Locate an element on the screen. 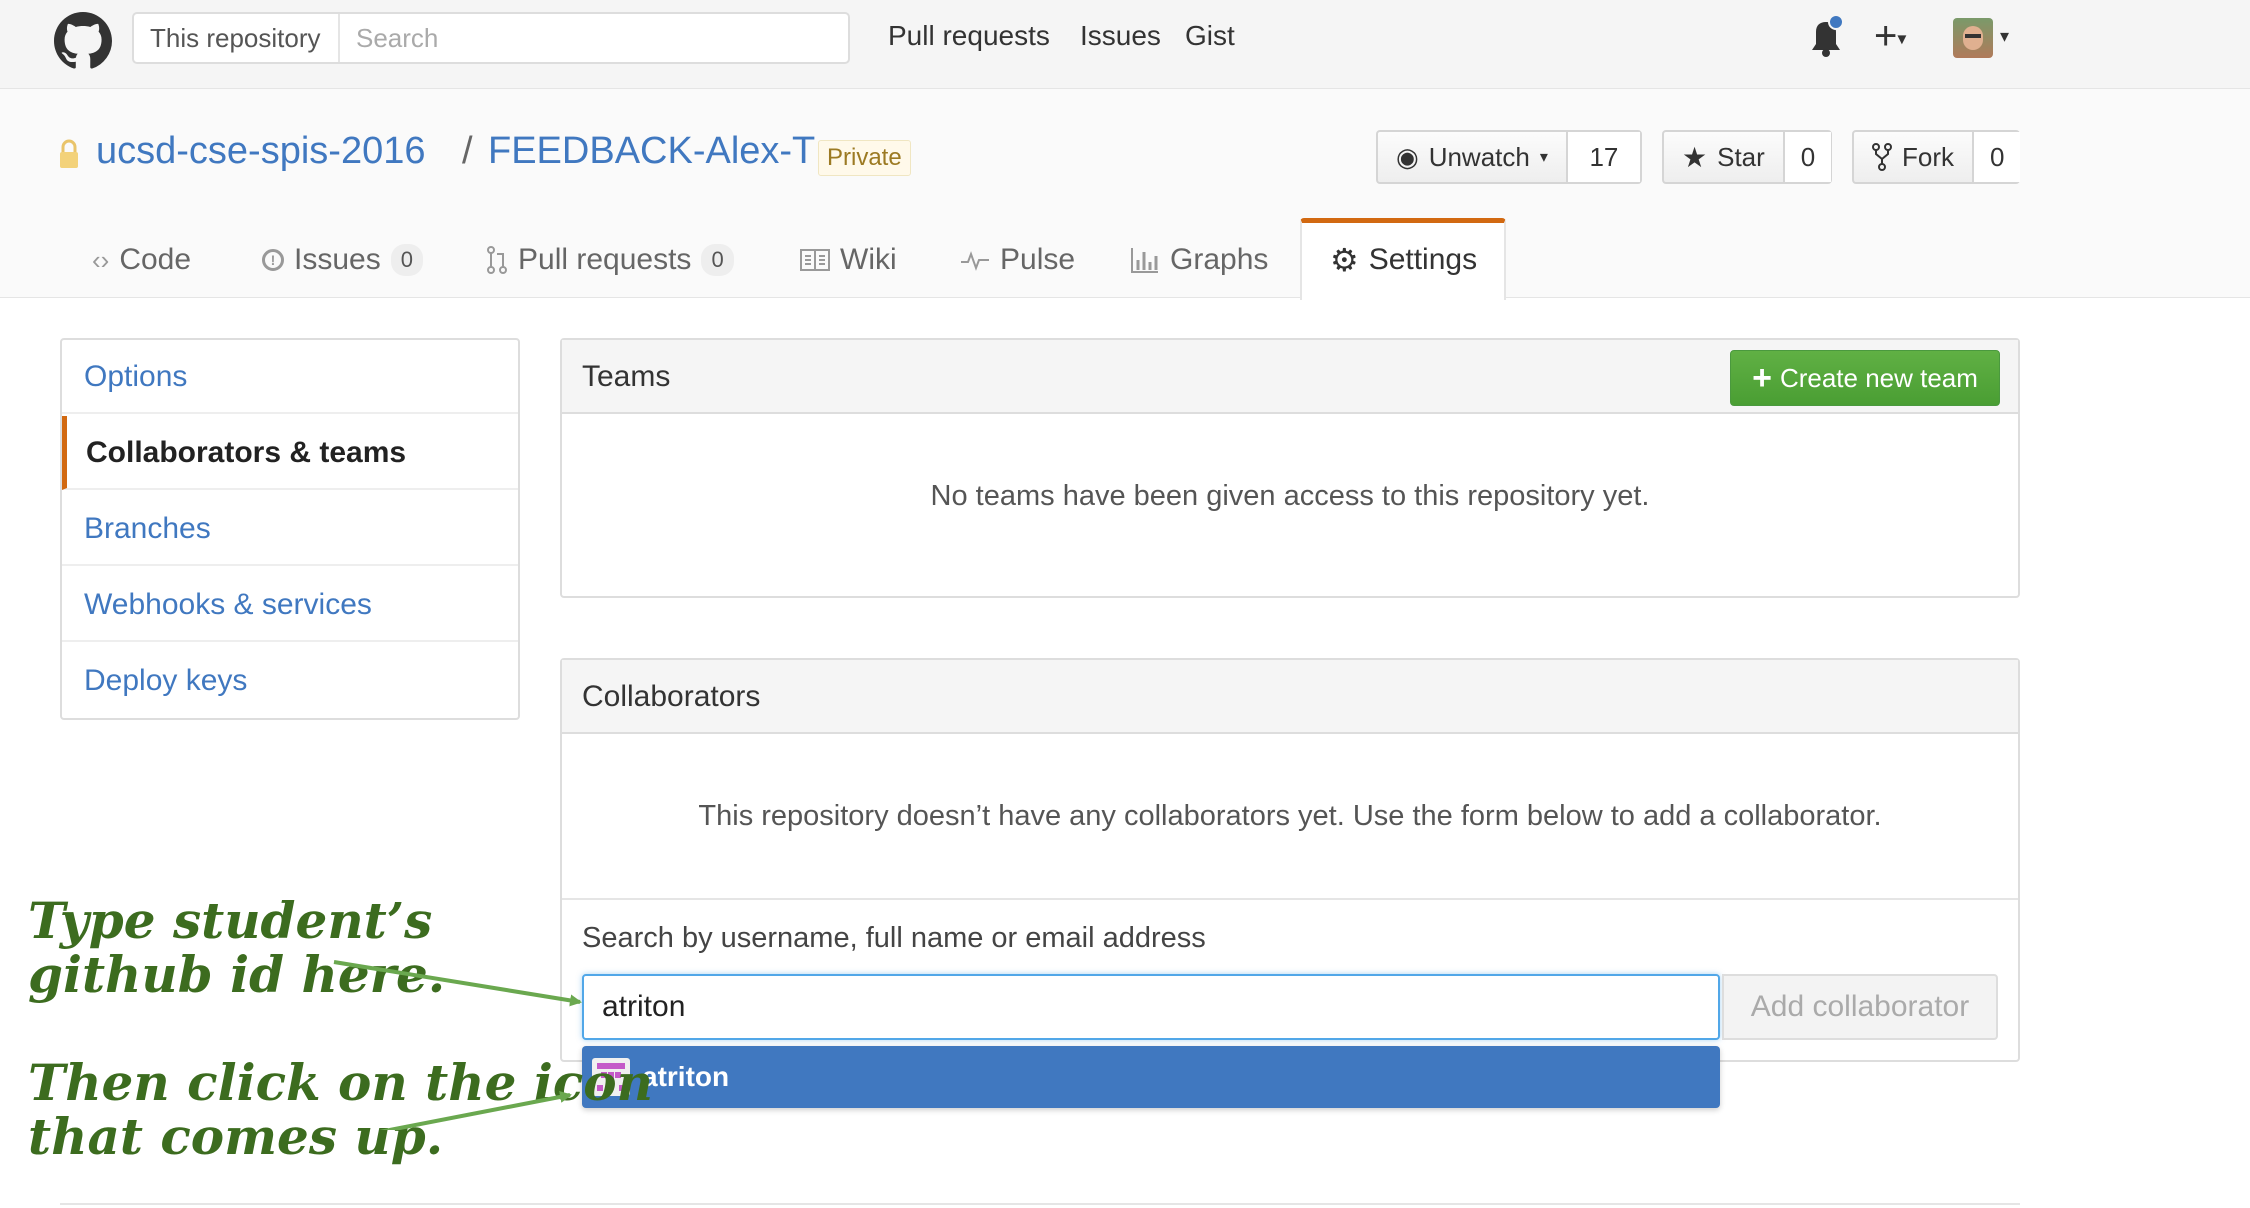 This screenshot has height=1208, width=2250. create-new-plus-icon: +▾ is located at coordinates (1890, 37).